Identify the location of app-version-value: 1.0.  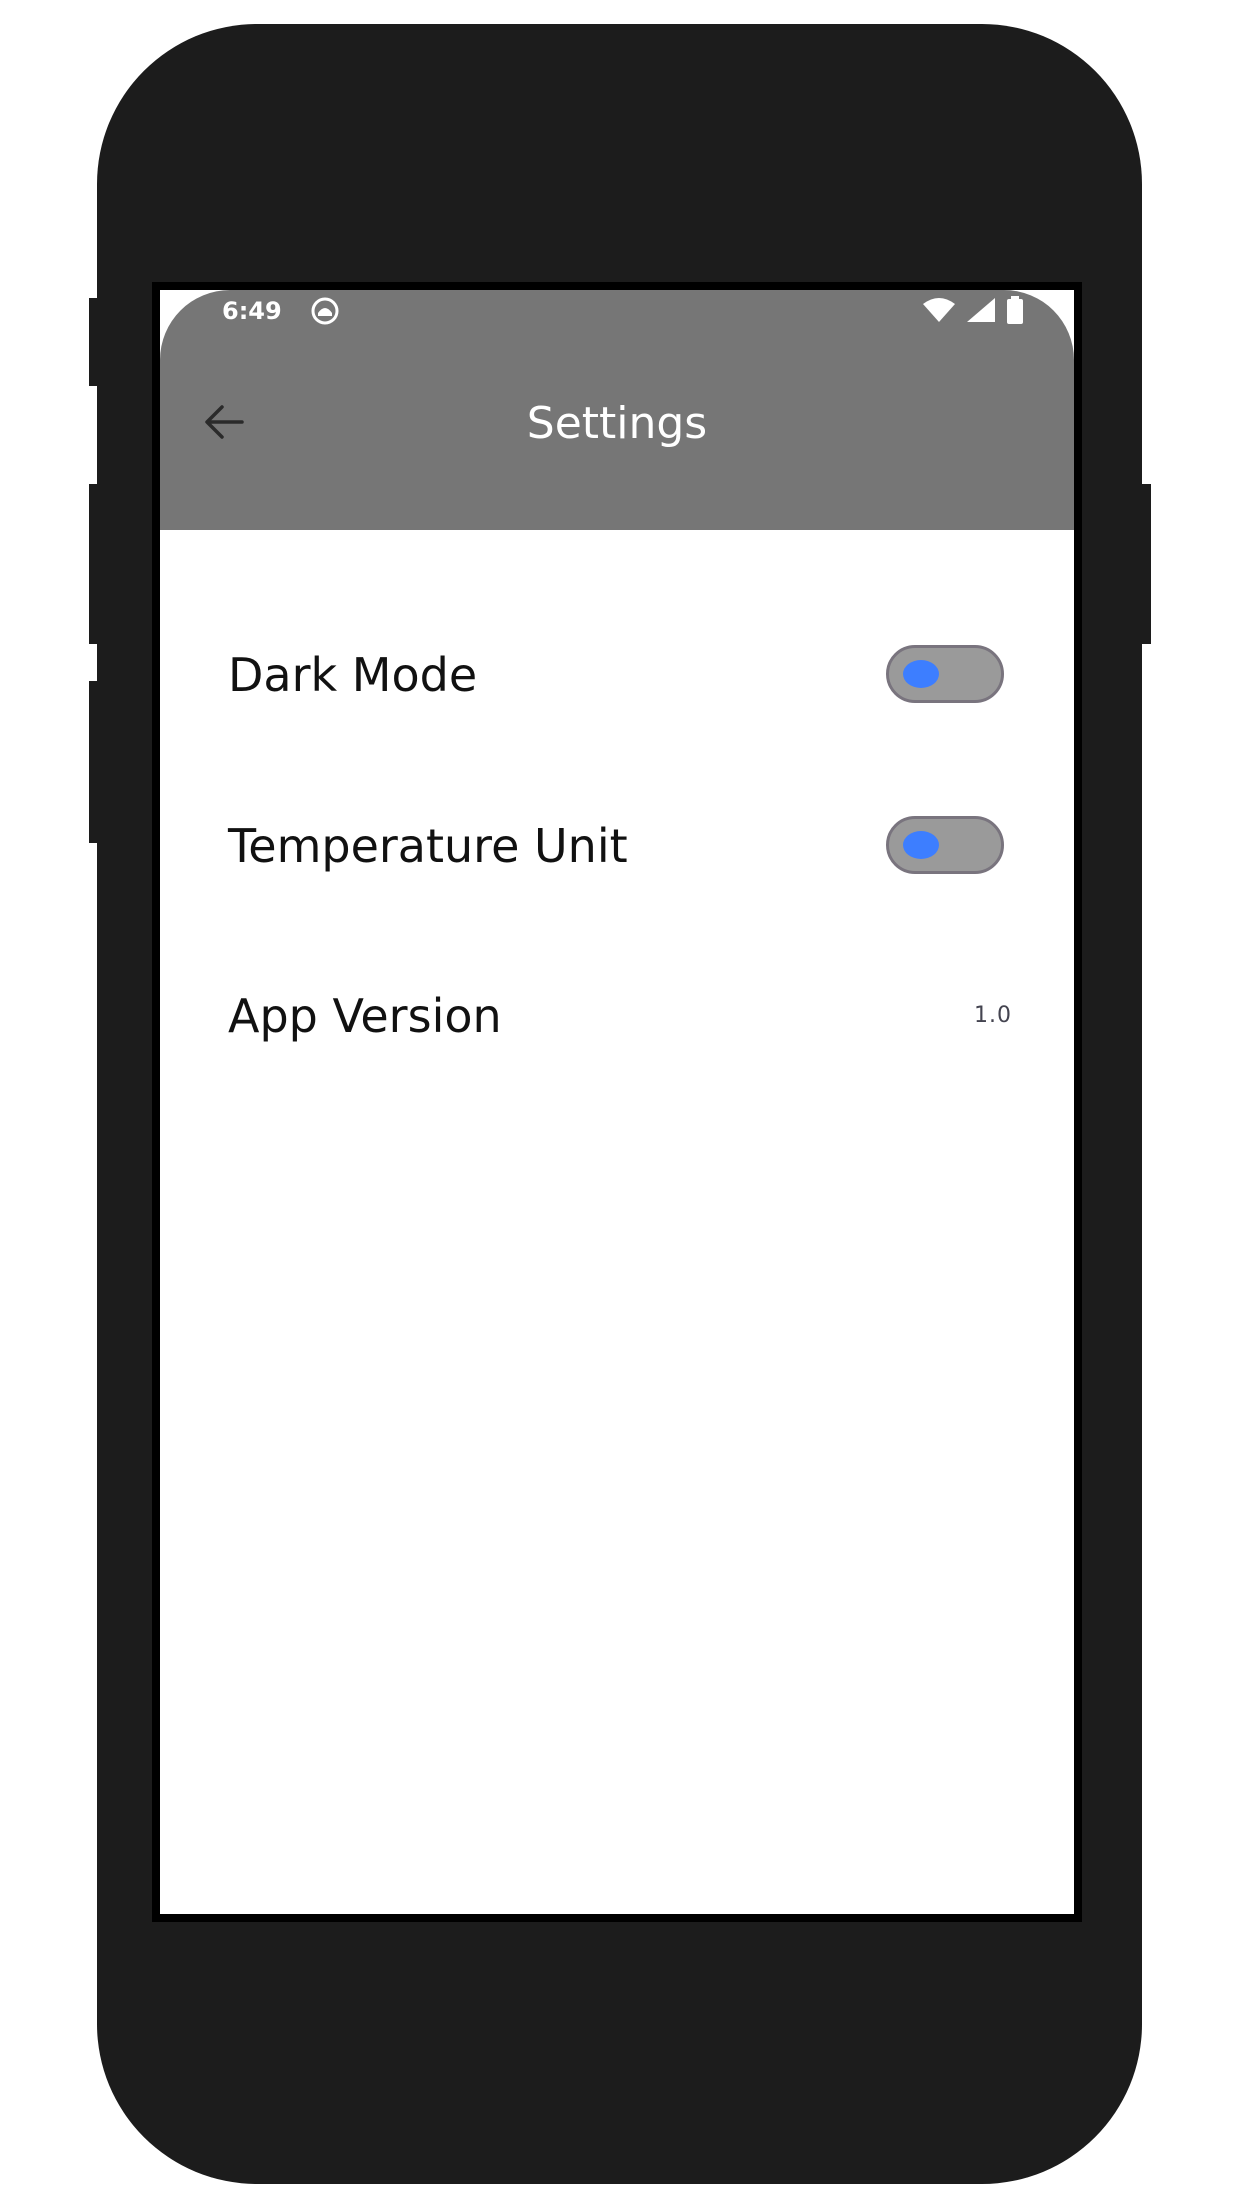
(993, 1015).